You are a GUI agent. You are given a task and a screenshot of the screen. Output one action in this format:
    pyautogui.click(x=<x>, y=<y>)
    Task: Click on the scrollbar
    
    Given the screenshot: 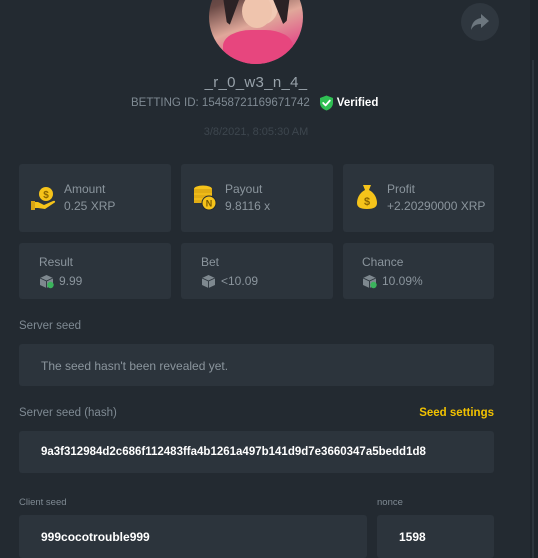 What is the action you would take?
    pyautogui.click(x=534, y=279)
    